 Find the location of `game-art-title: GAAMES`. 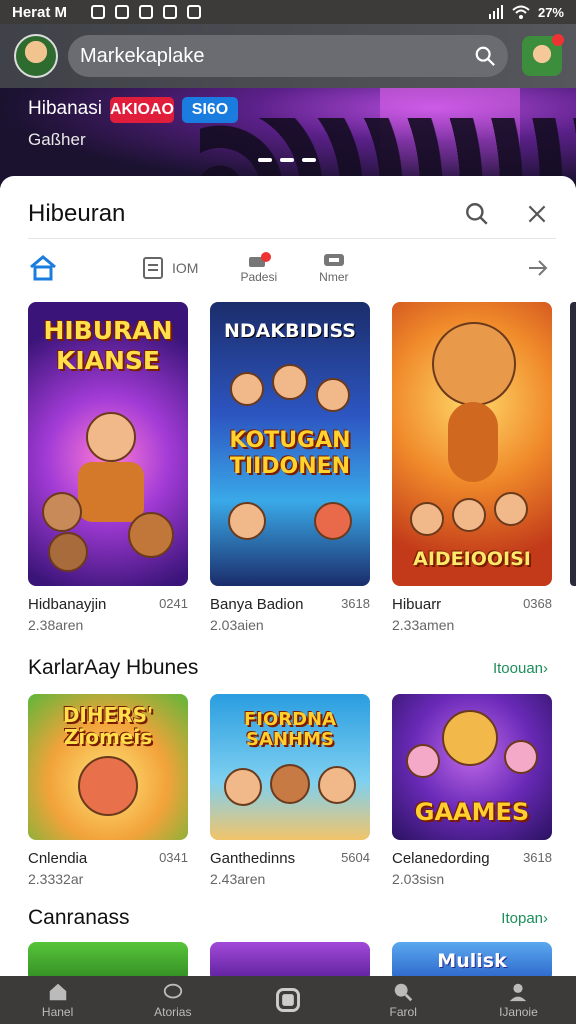

game-art-title: GAAMES is located at coordinates (472, 812).